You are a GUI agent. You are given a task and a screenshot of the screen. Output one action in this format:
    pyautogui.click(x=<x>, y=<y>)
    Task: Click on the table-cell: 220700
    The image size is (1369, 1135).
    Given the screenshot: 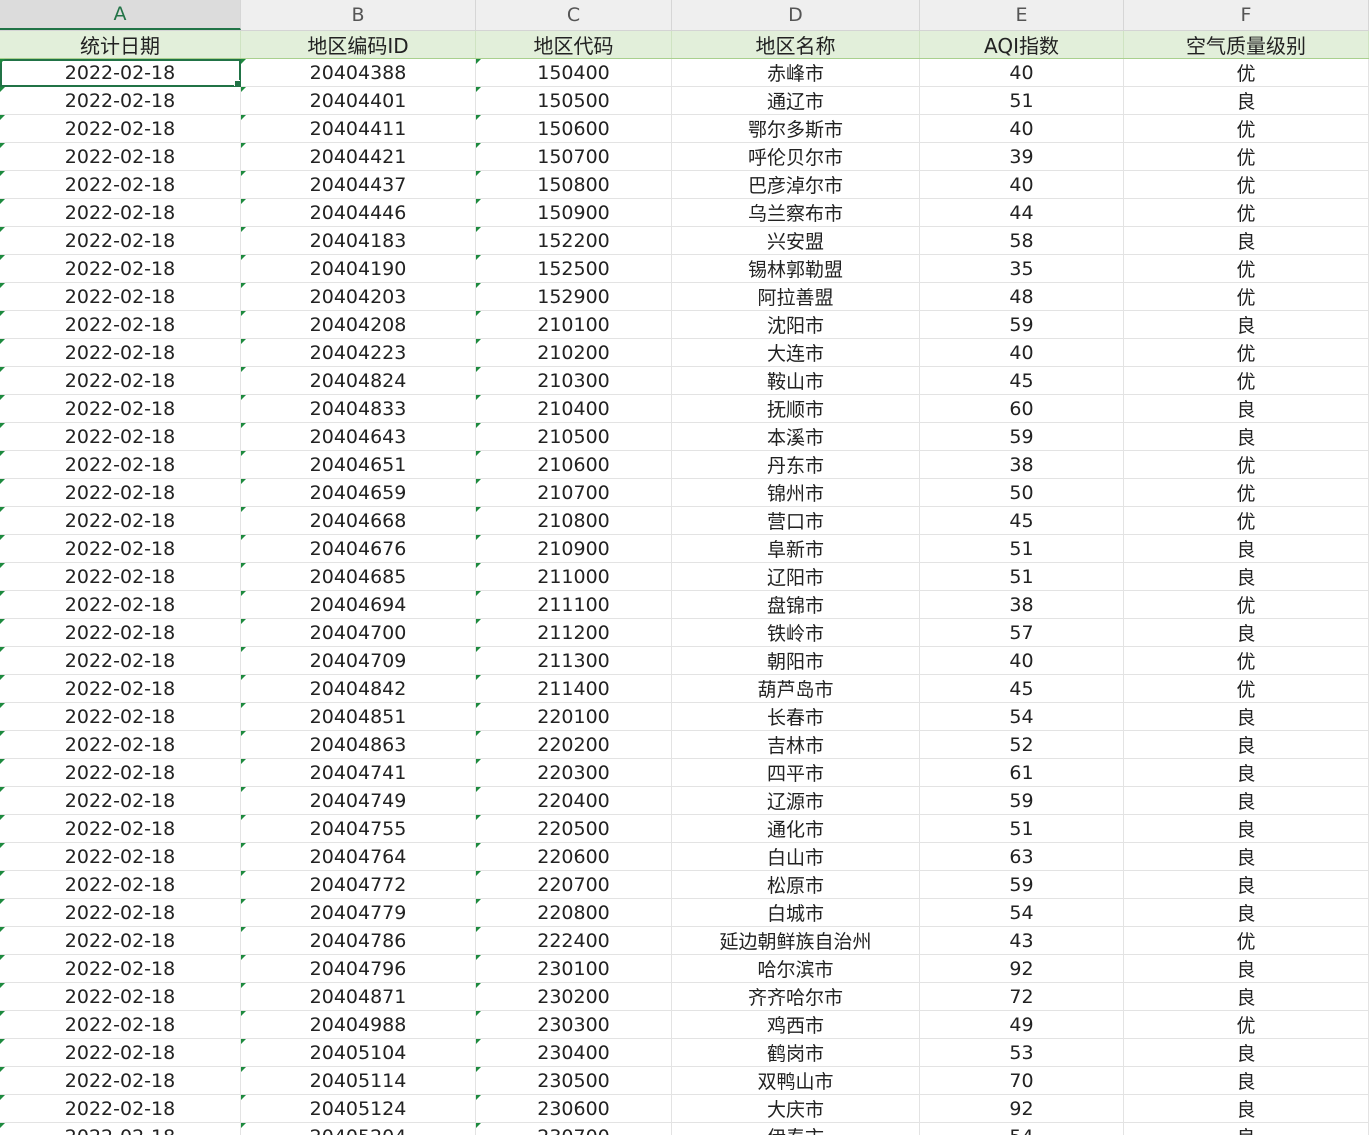 What is the action you would take?
    pyautogui.click(x=574, y=885)
    